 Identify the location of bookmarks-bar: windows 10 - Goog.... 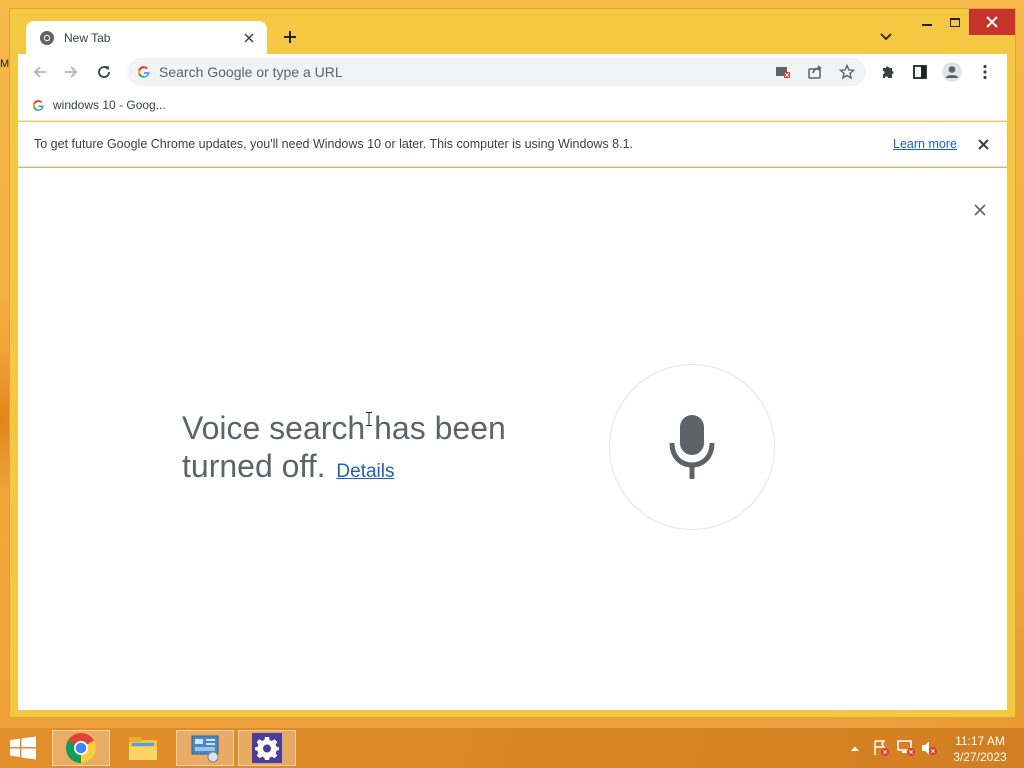
(512, 105).